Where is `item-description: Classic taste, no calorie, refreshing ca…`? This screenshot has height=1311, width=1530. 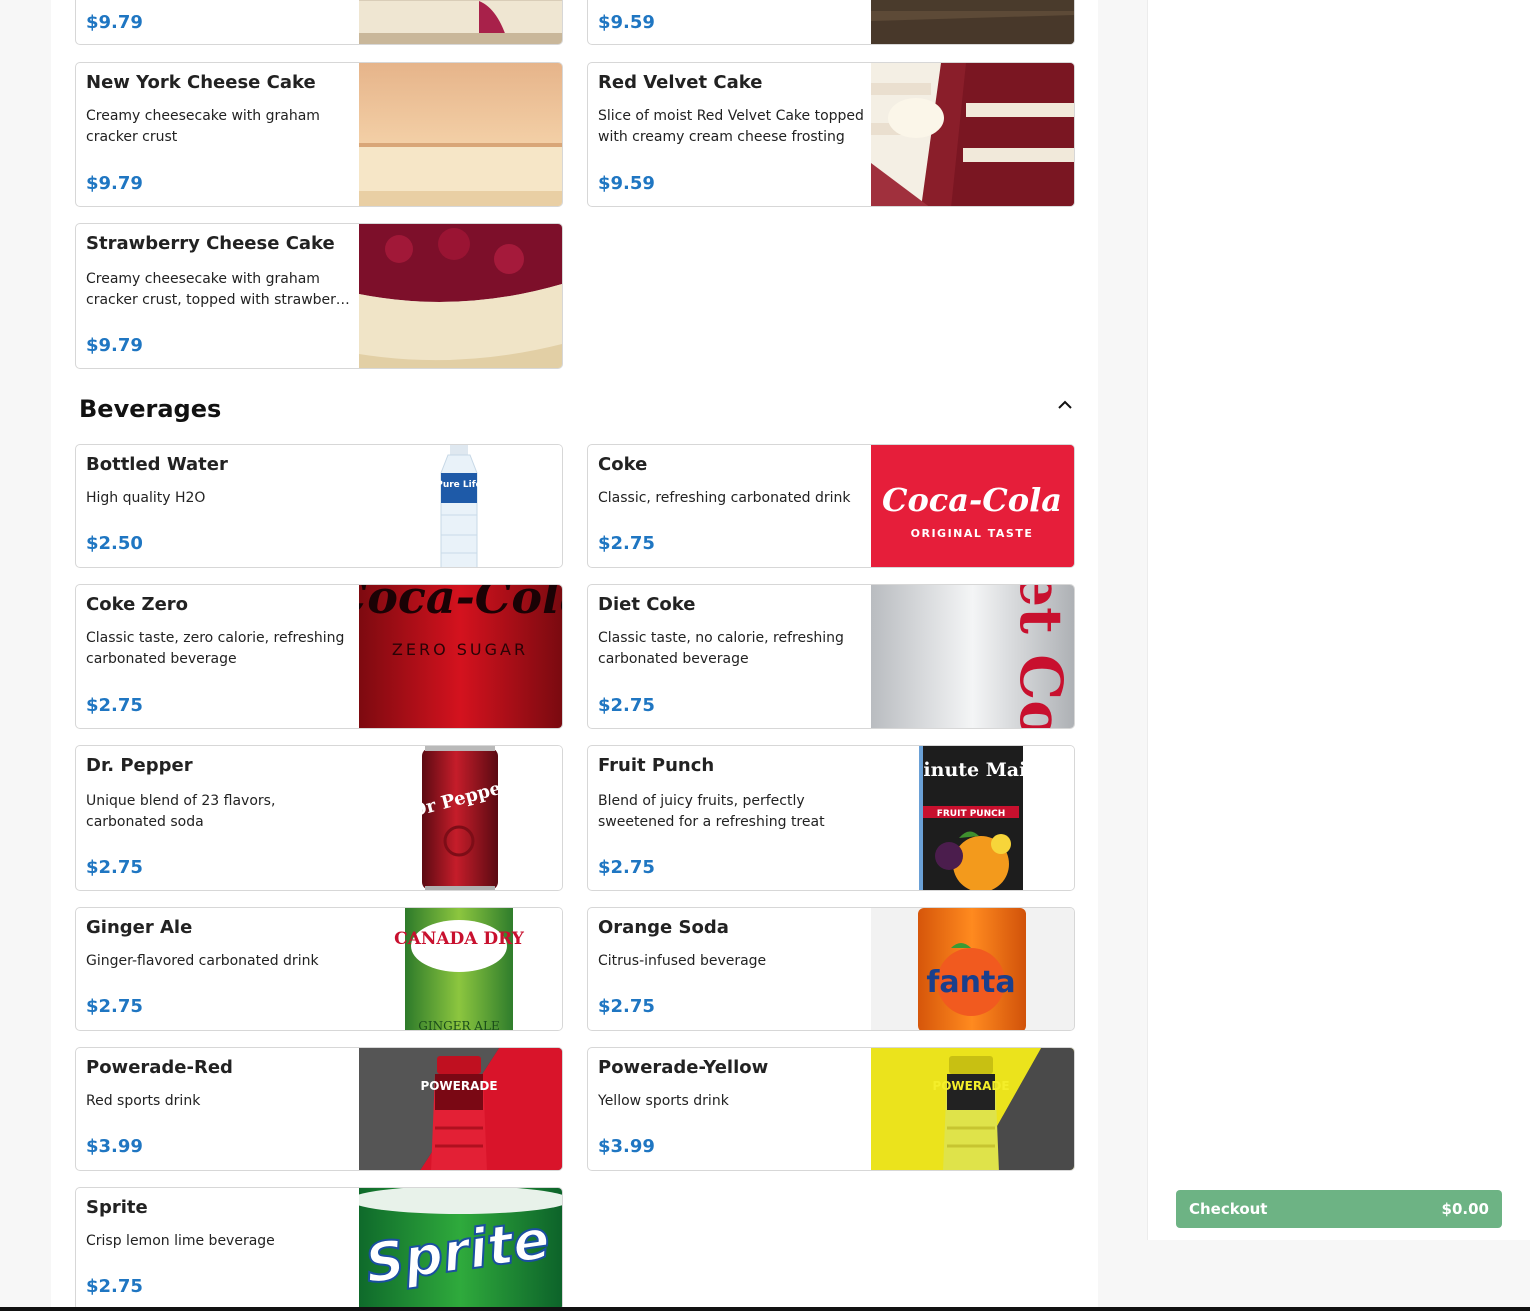
item-description: Classic taste, no calorie, refreshing ca… is located at coordinates (721, 648).